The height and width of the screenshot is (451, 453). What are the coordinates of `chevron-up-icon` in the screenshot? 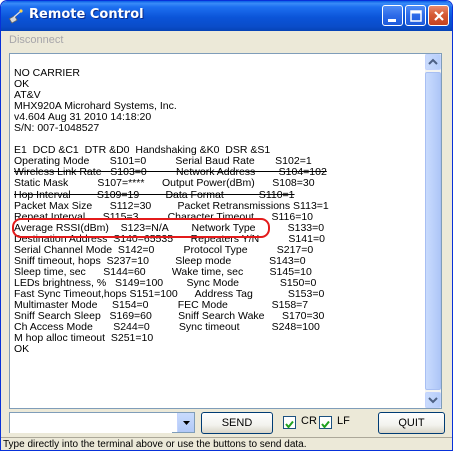 It's located at (433, 61).